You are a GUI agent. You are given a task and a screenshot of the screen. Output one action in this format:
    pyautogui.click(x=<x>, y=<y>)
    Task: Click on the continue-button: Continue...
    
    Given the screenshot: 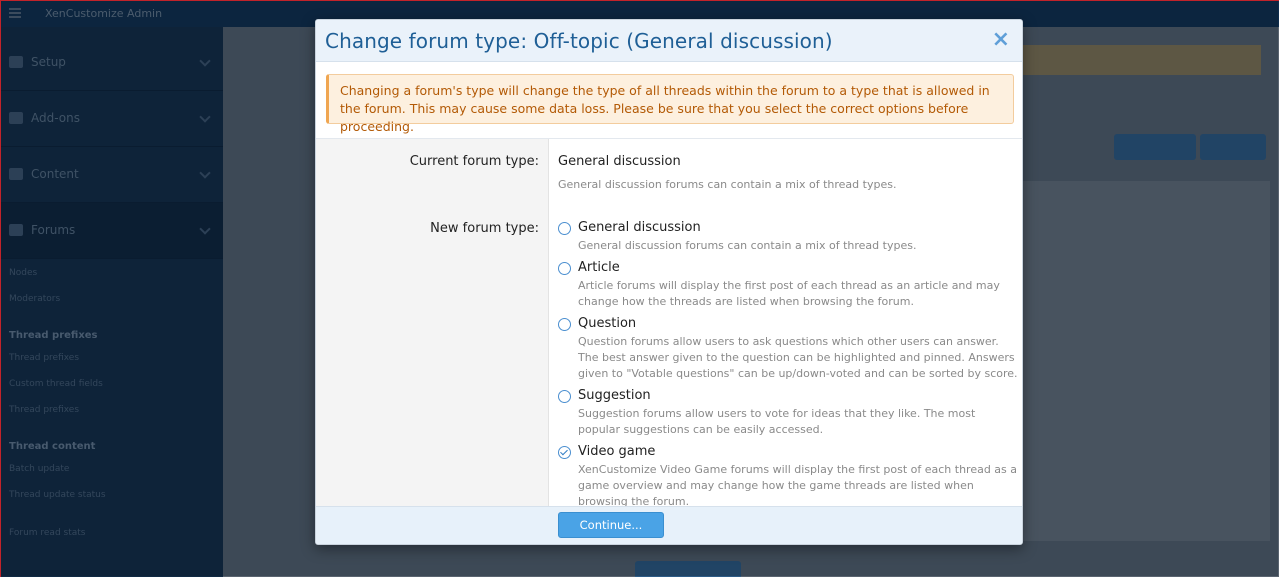 What is the action you would take?
    pyautogui.click(x=611, y=525)
    